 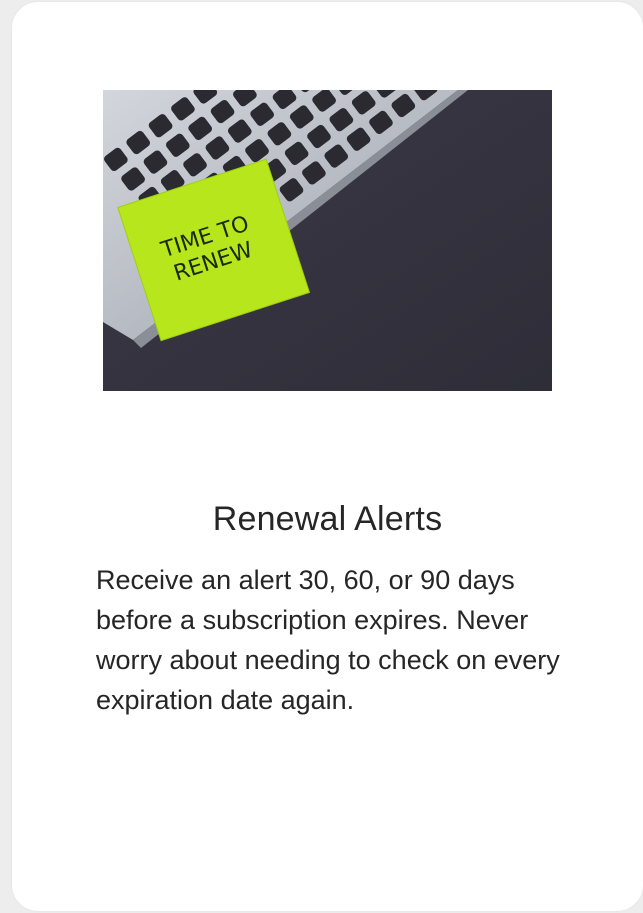 I want to click on card-title: Renewal Alerts, so click(x=327, y=519).